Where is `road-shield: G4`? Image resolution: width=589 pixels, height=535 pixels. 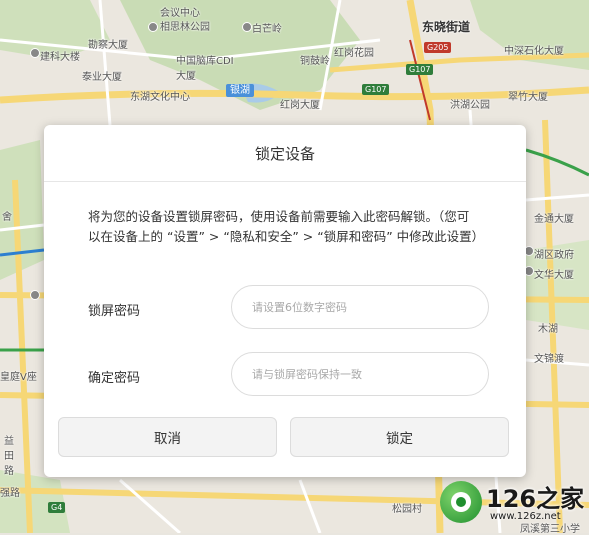
road-shield: G4 is located at coordinates (57, 507).